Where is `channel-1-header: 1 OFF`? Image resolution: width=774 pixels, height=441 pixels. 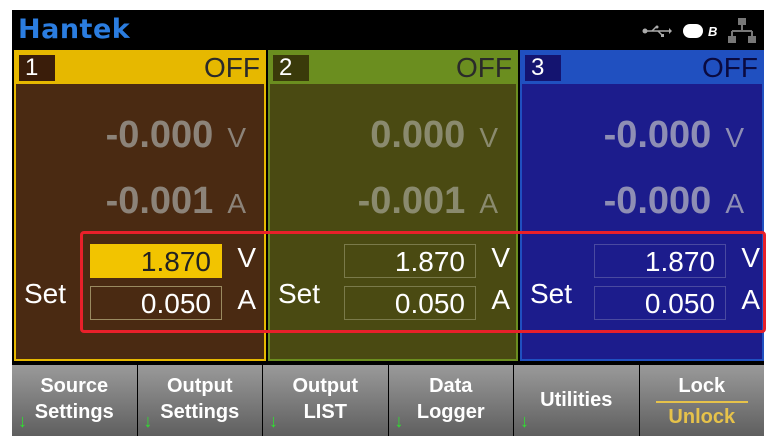 channel-1-header: 1 OFF is located at coordinates (140, 68).